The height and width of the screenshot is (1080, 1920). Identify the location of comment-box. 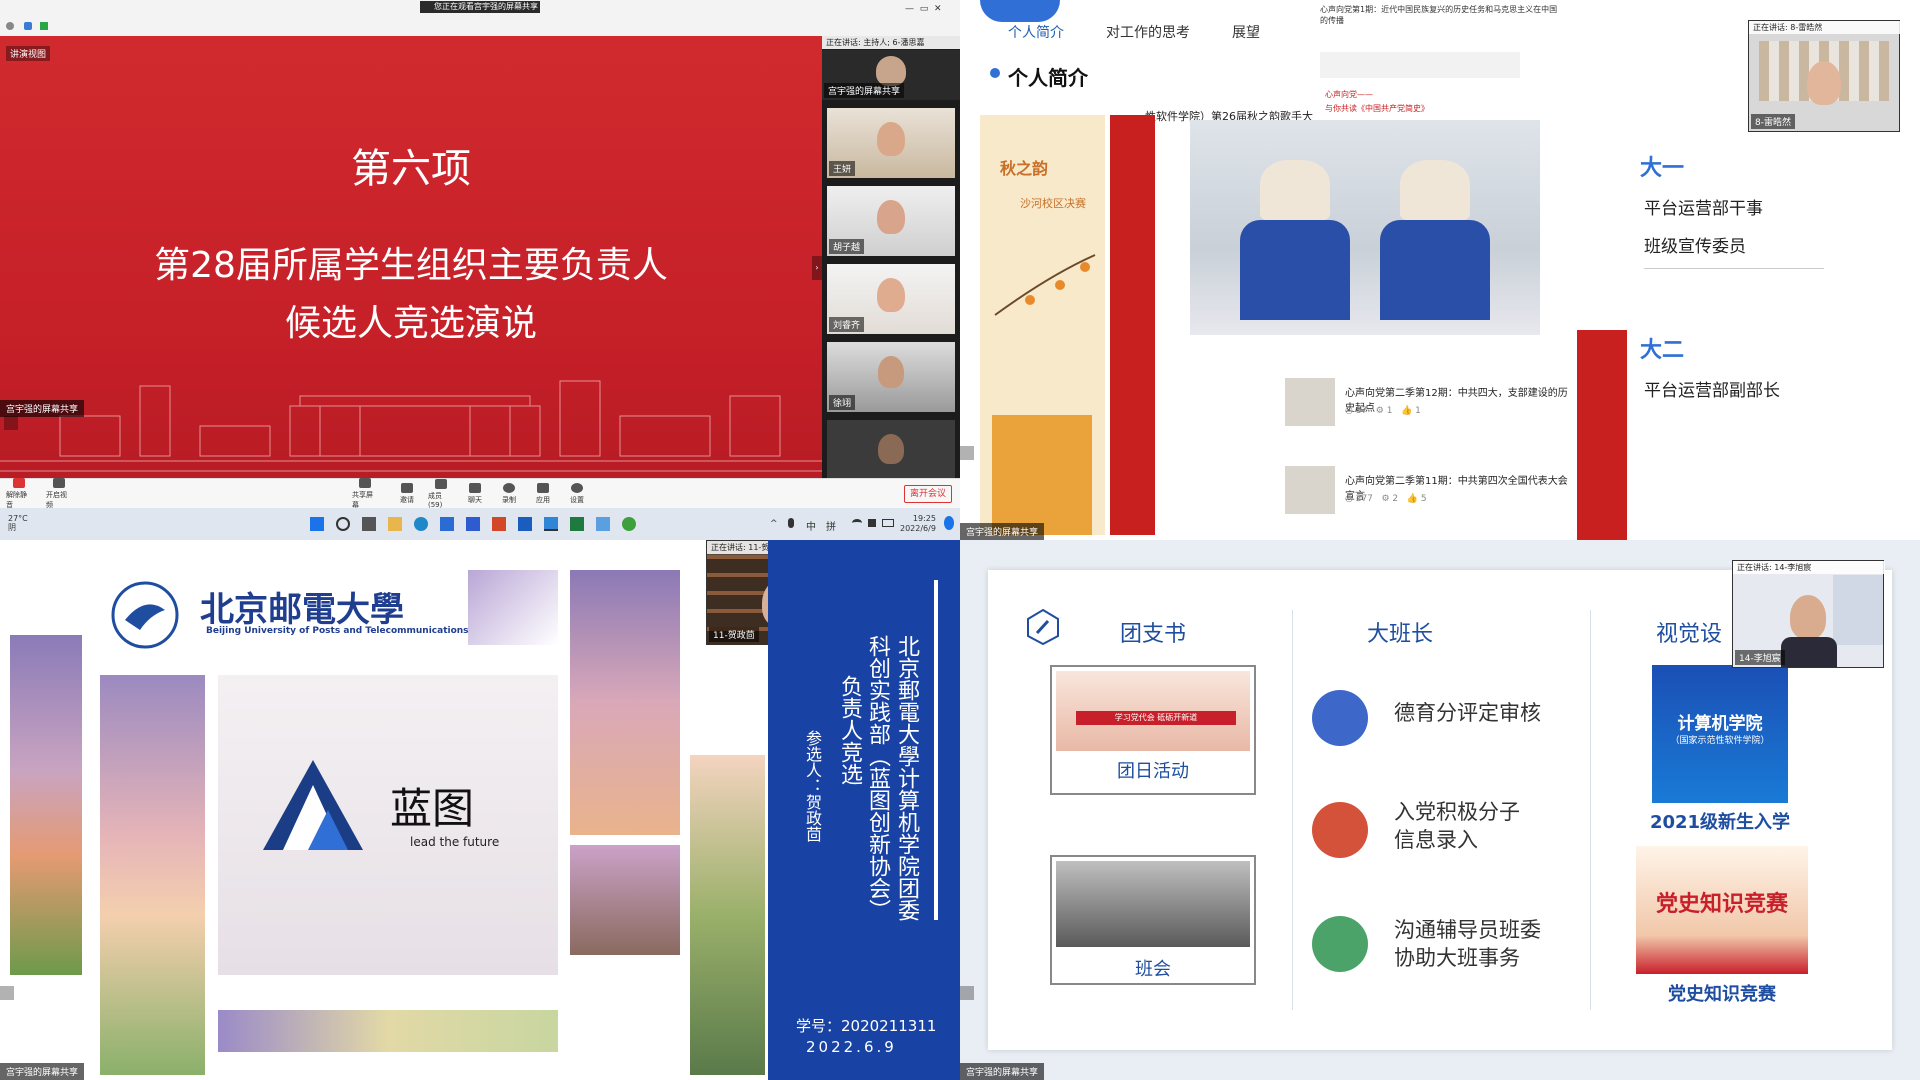
(1420, 65).